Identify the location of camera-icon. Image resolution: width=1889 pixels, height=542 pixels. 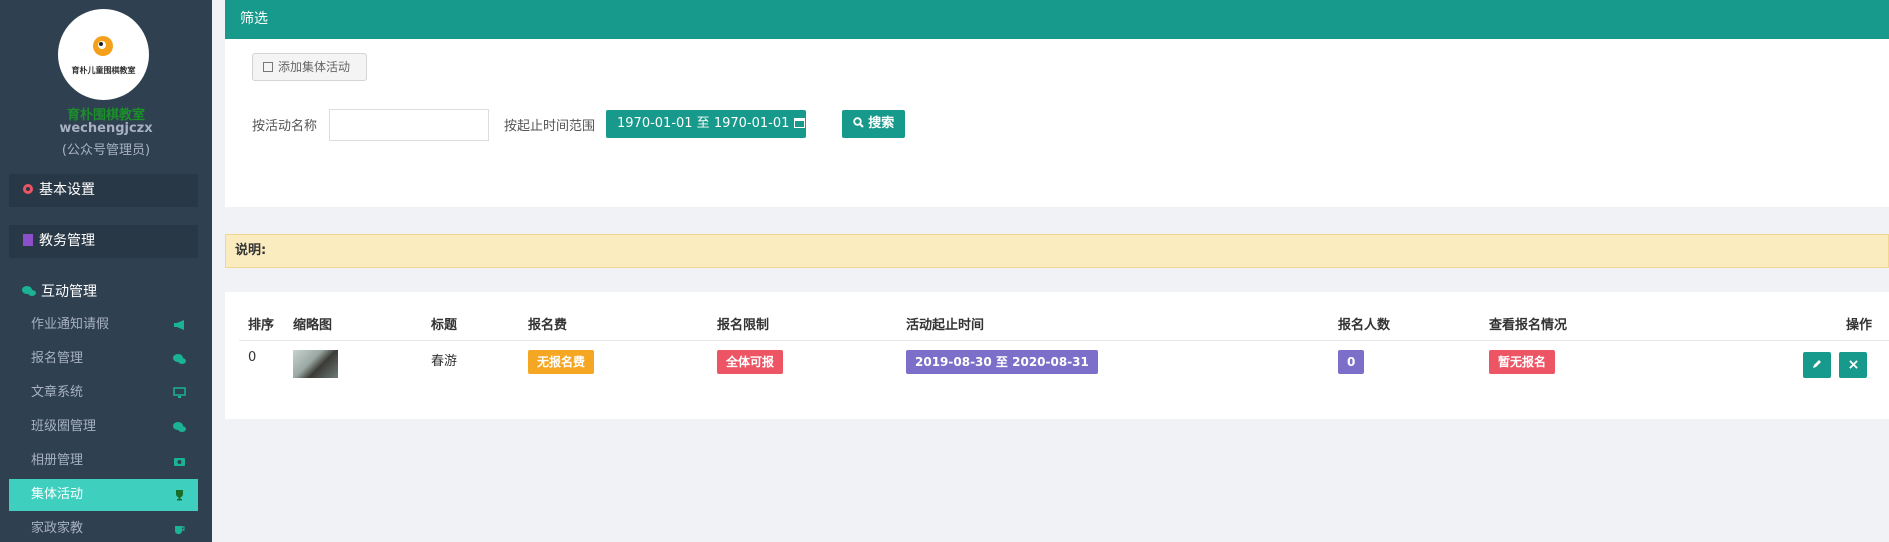
(179, 462).